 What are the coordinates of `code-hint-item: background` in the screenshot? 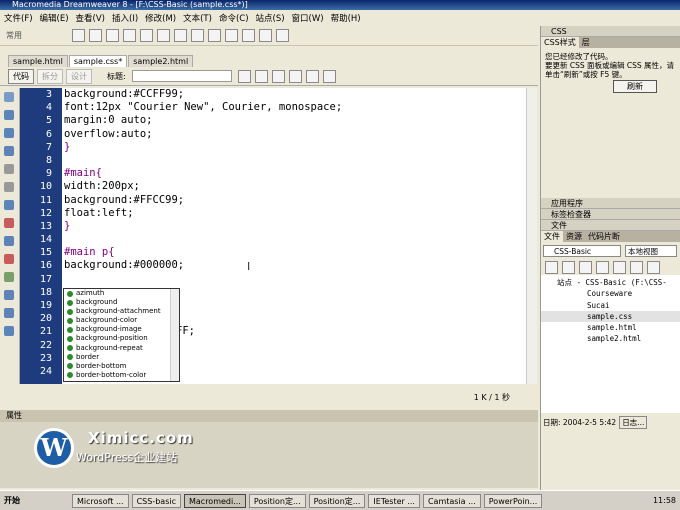 It's located at (121, 302).